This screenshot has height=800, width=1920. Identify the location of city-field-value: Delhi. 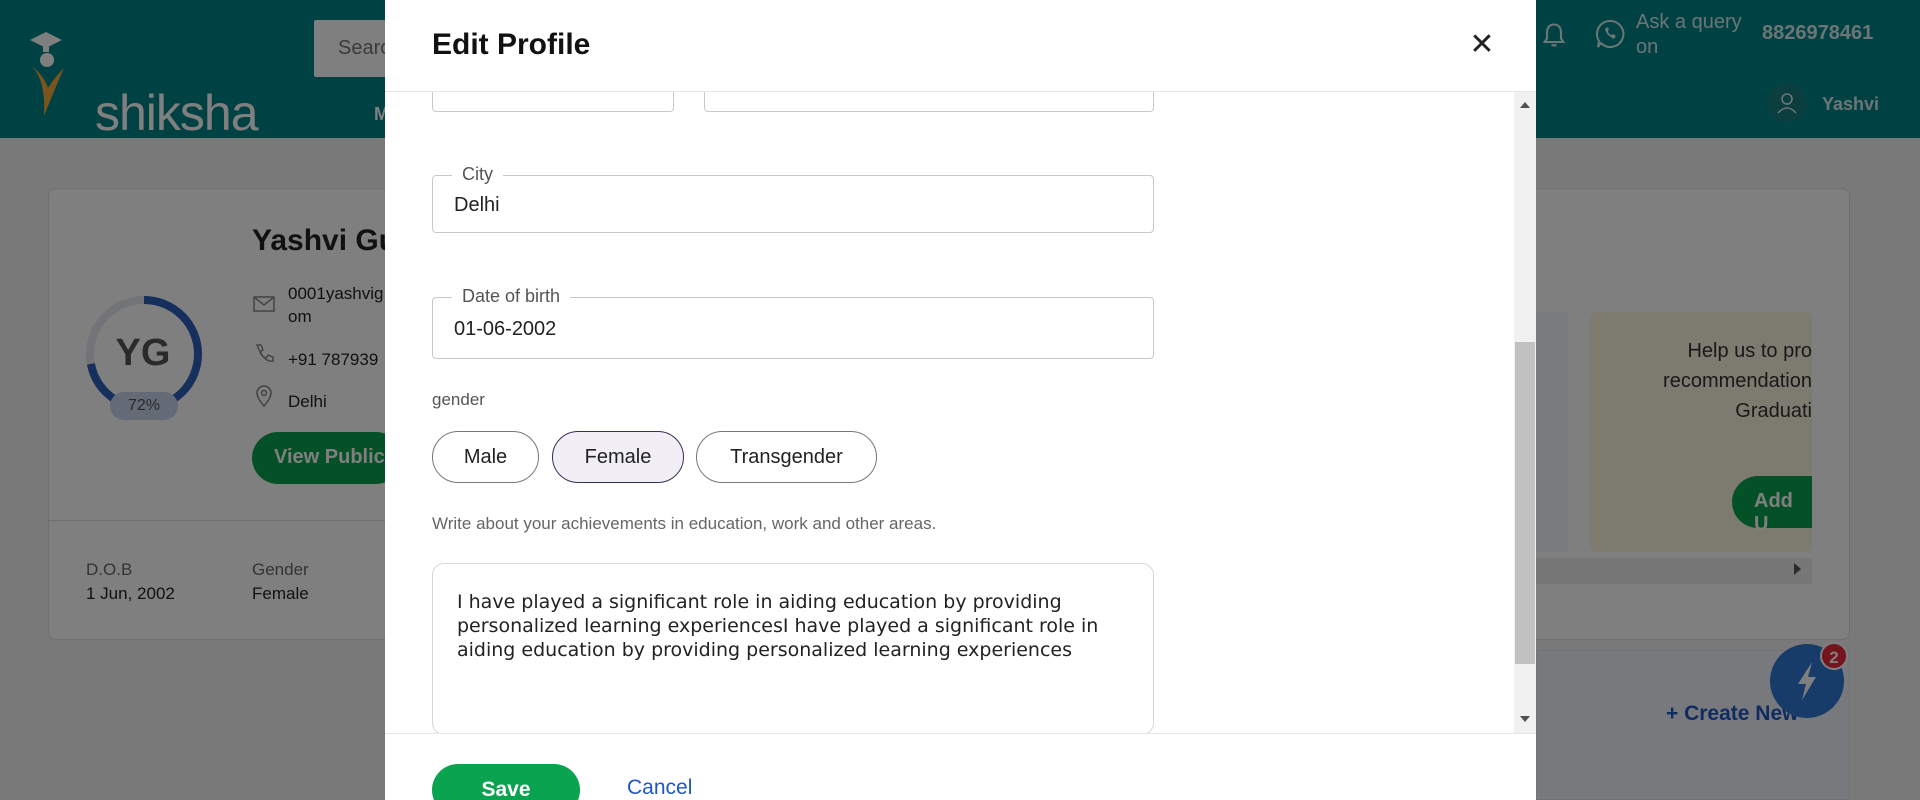
(477, 205).